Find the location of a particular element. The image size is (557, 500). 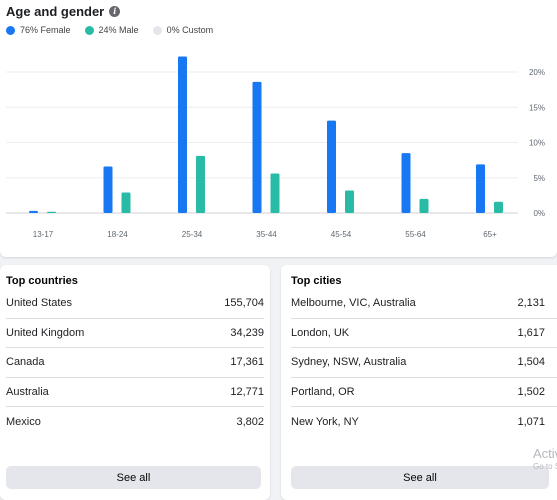

country-name: Canada is located at coordinates (25, 362).